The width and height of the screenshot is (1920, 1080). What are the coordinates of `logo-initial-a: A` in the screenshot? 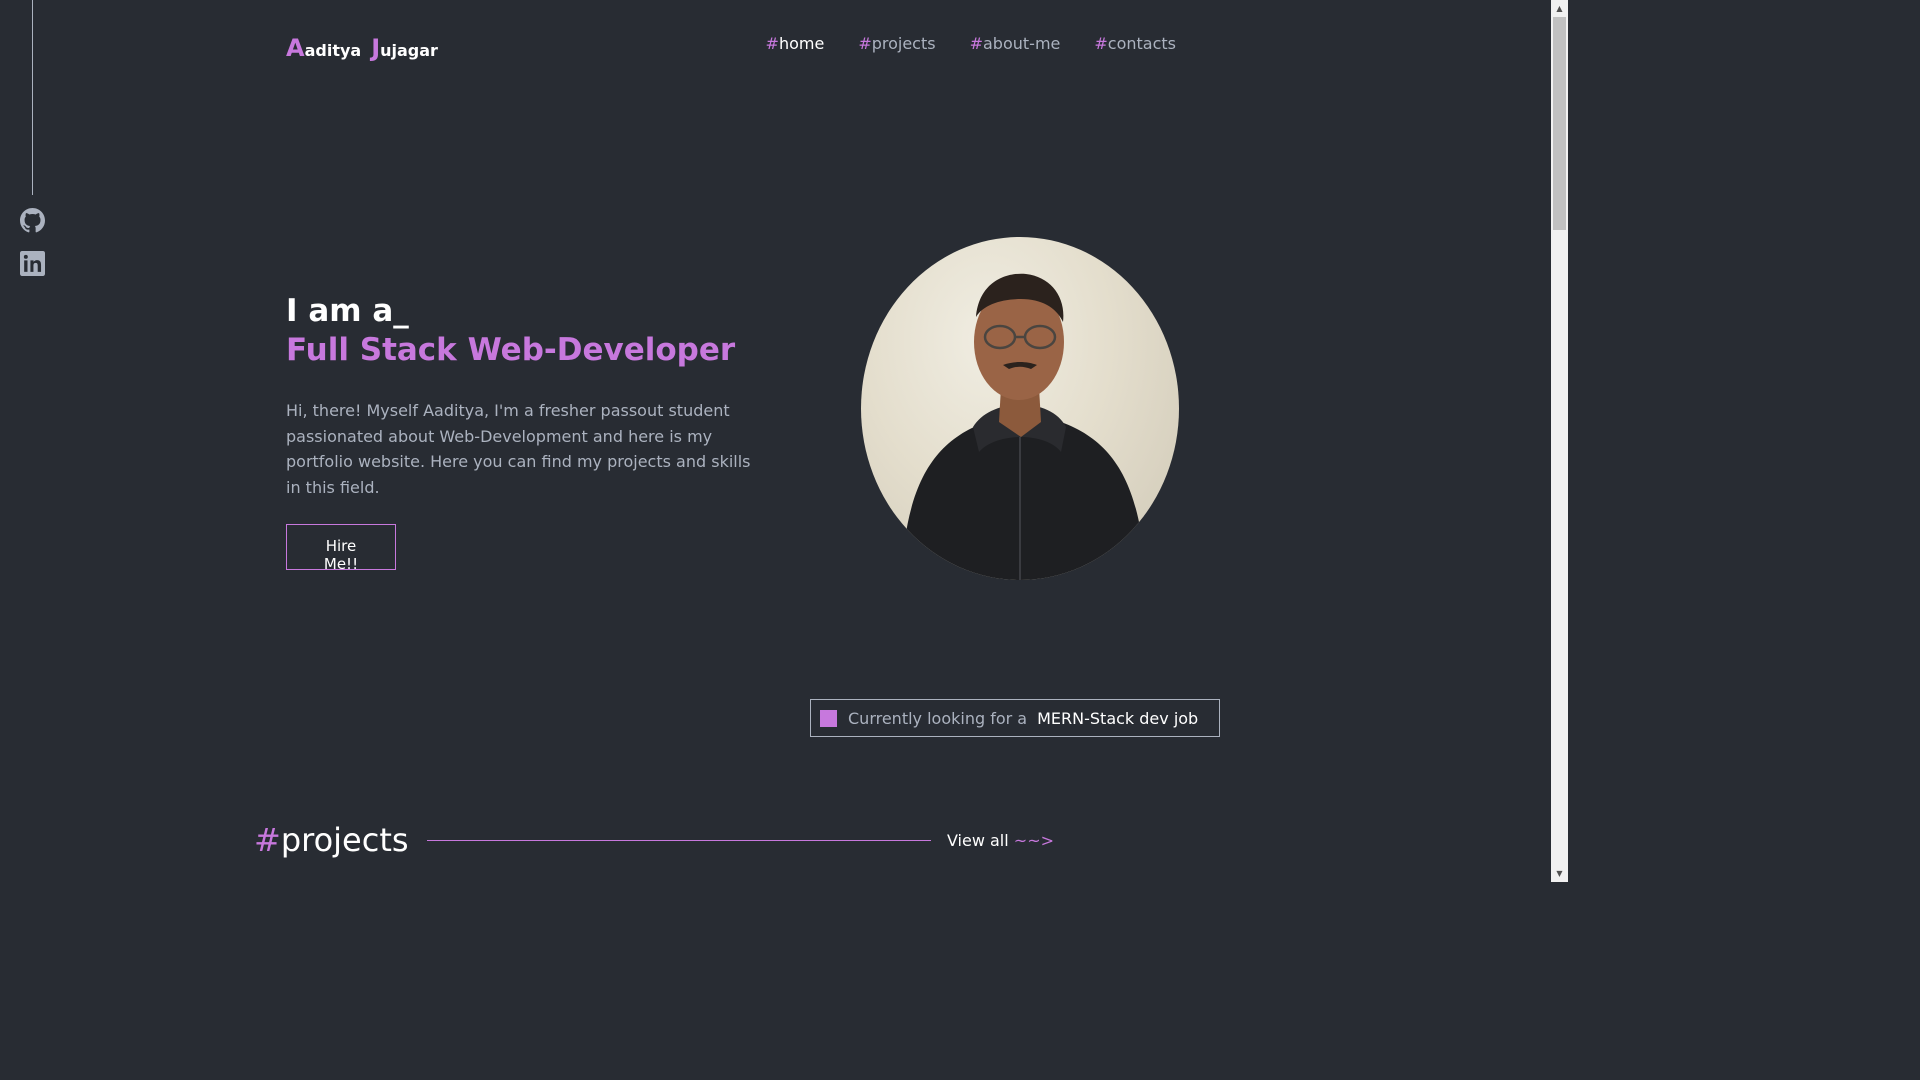 It's located at (295, 48).